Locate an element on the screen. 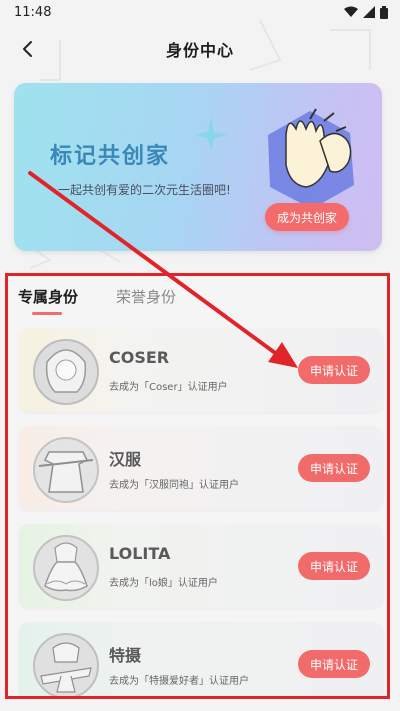  card-description: 去成为「Coser」认证用户 is located at coordinates (168, 387).